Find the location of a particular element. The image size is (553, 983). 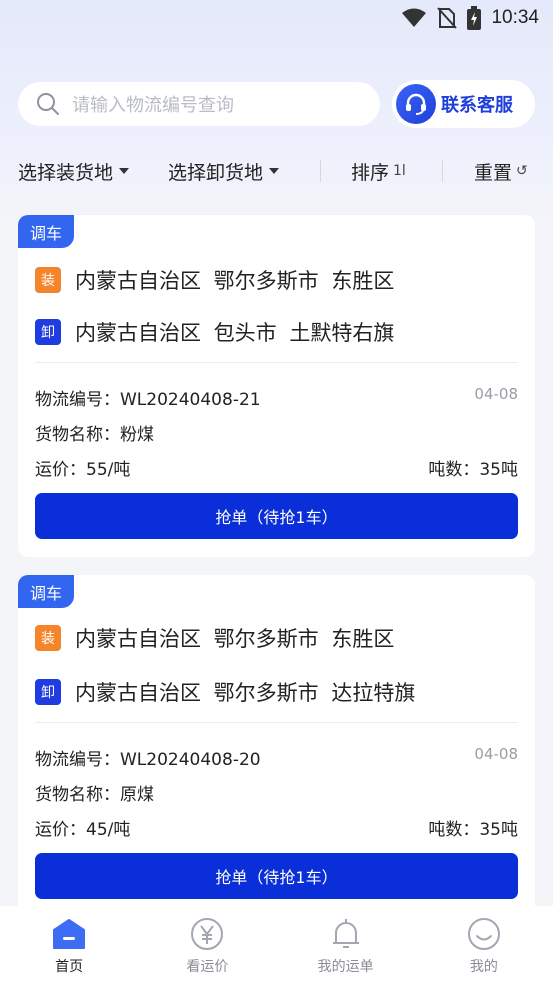

unload-place-dropdown: 选择卸货地 is located at coordinates (224, 171).